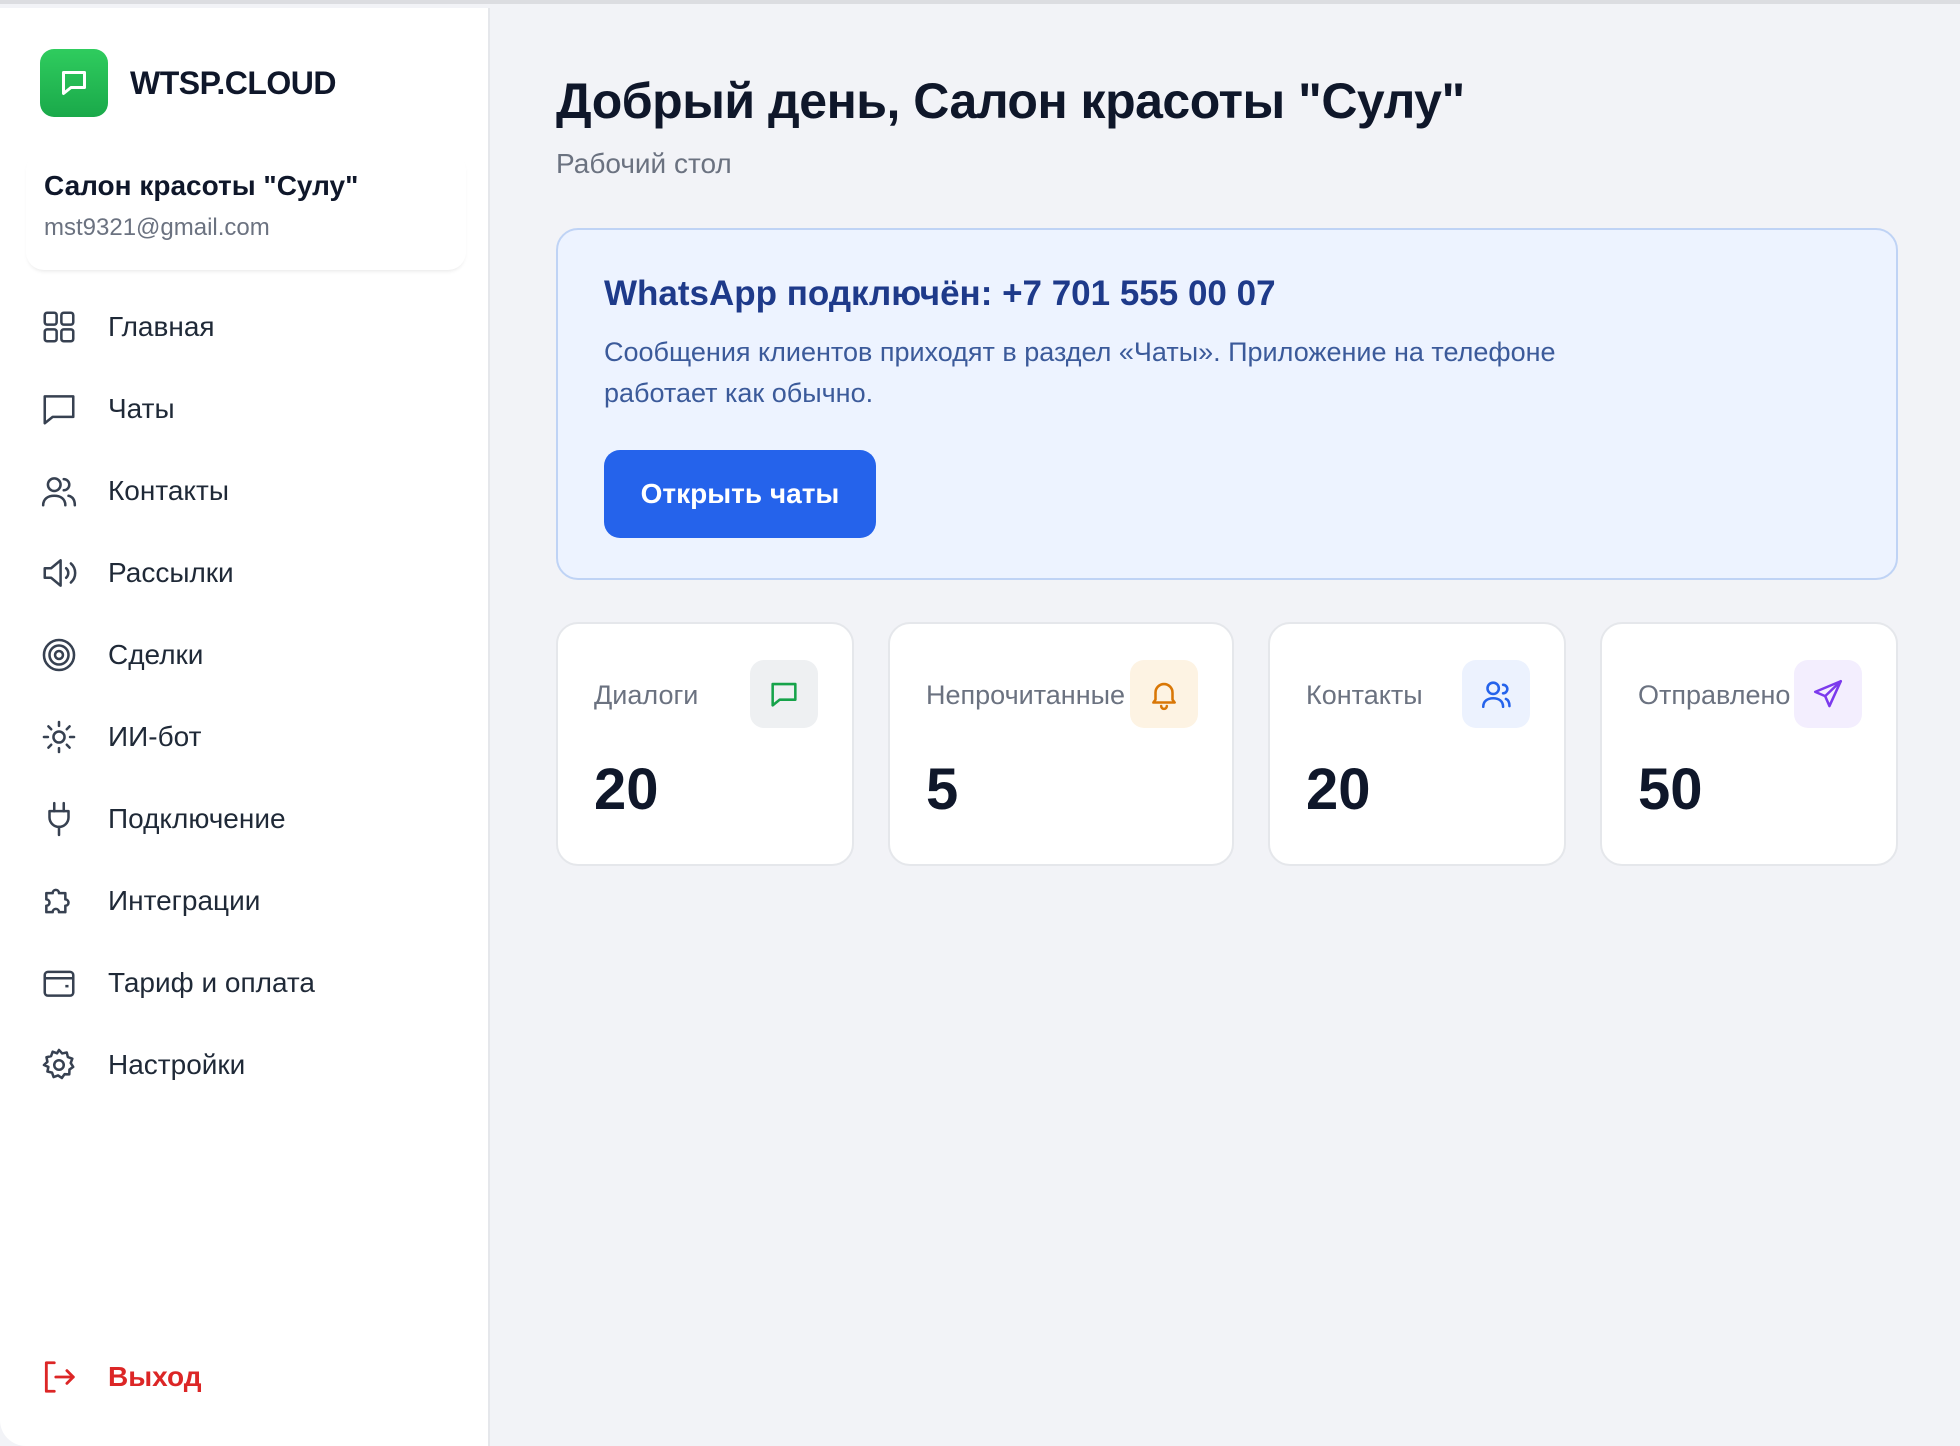 Image resolution: width=1960 pixels, height=1446 pixels. Describe the element at coordinates (233, 82) in the screenshot. I see `brand-name: WTSP.CLOUD` at that location.